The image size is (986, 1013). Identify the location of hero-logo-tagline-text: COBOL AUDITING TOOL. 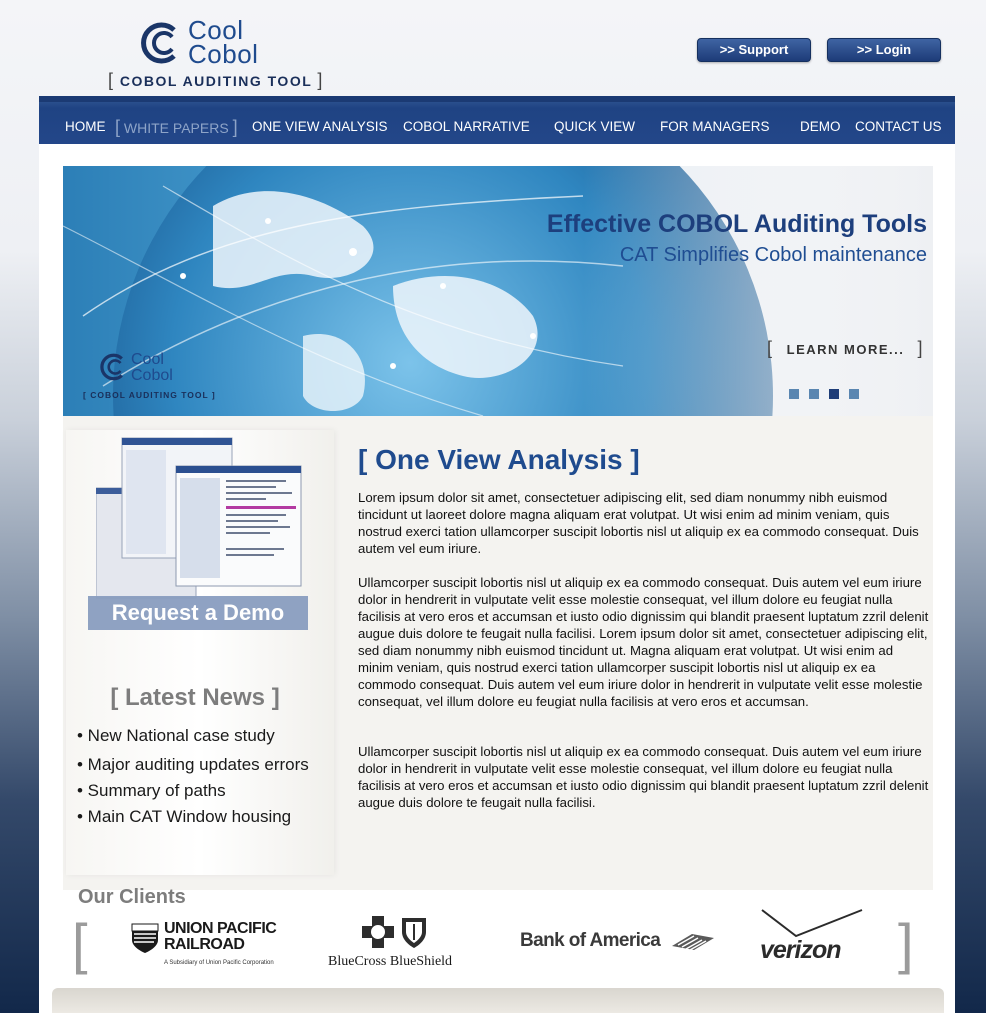
(149, 395).